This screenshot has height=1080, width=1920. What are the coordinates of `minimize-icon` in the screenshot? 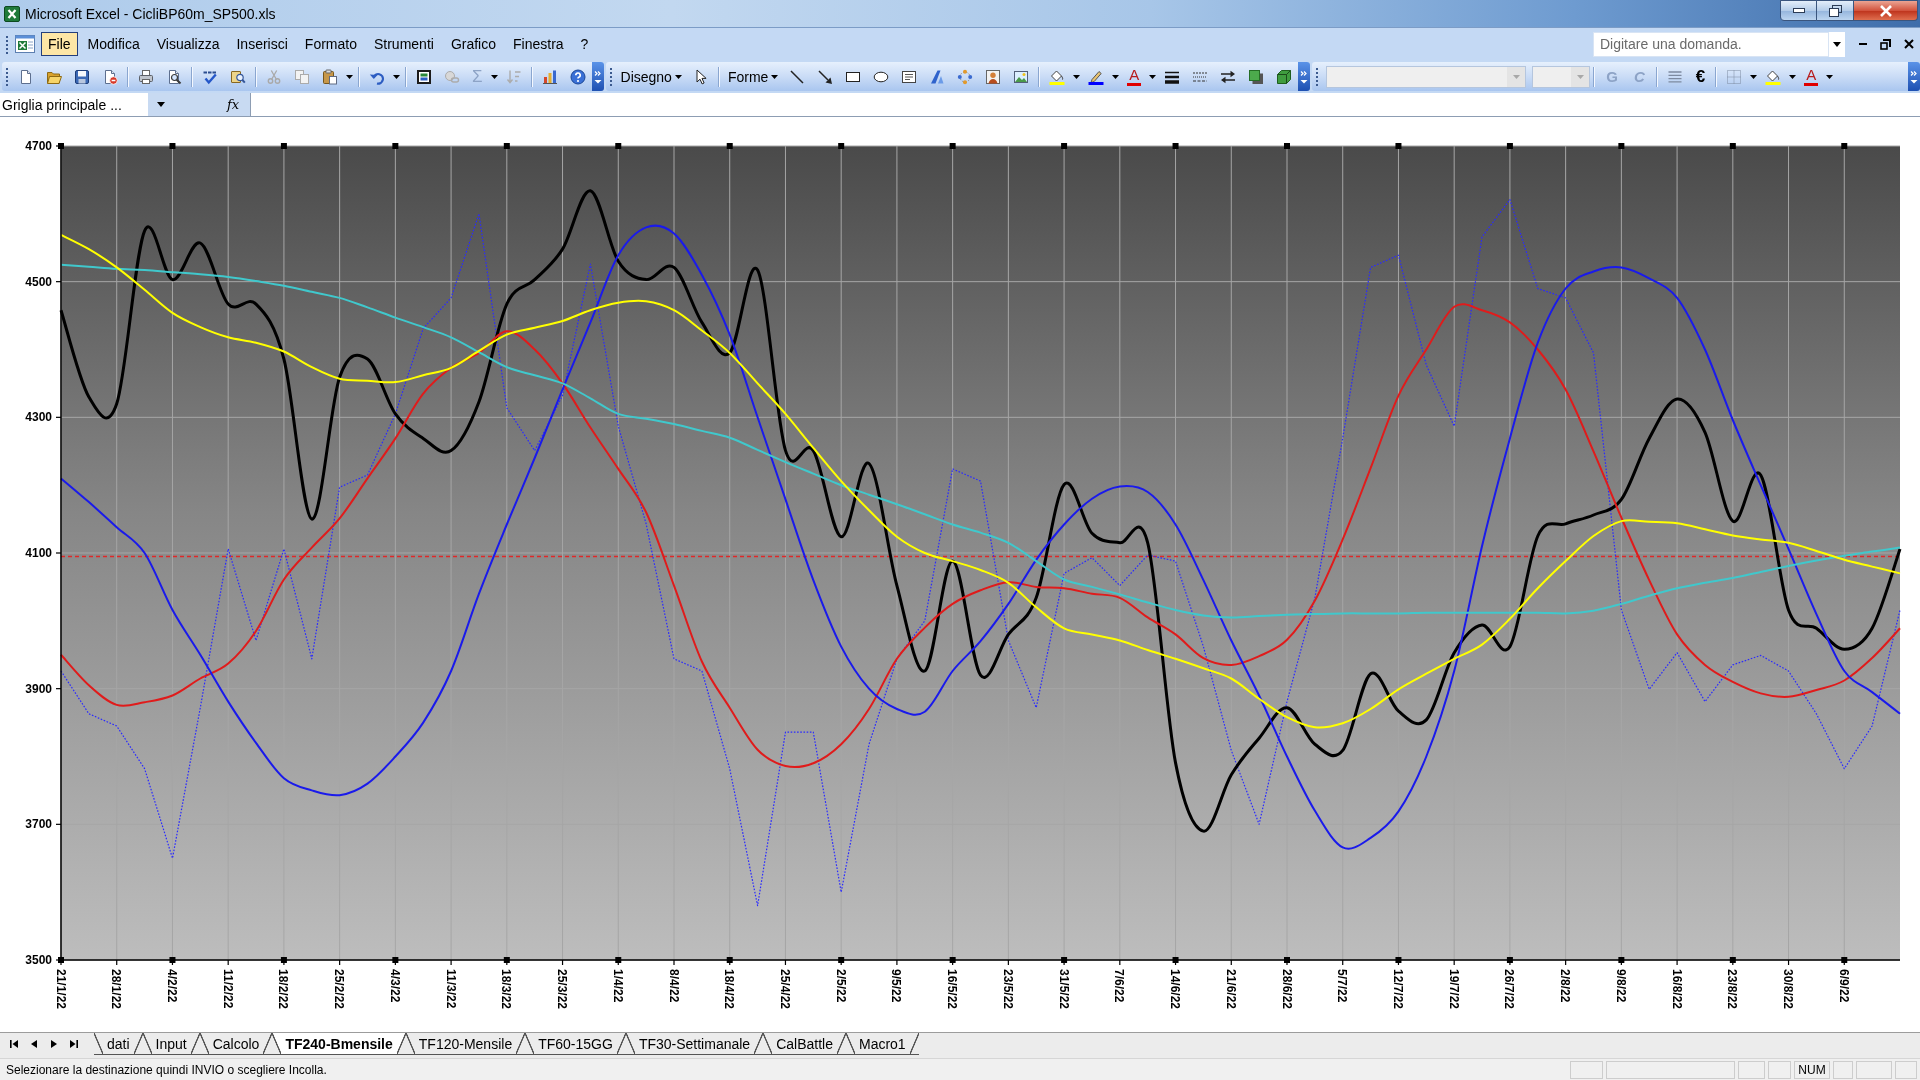 It's located at (1862, 44).